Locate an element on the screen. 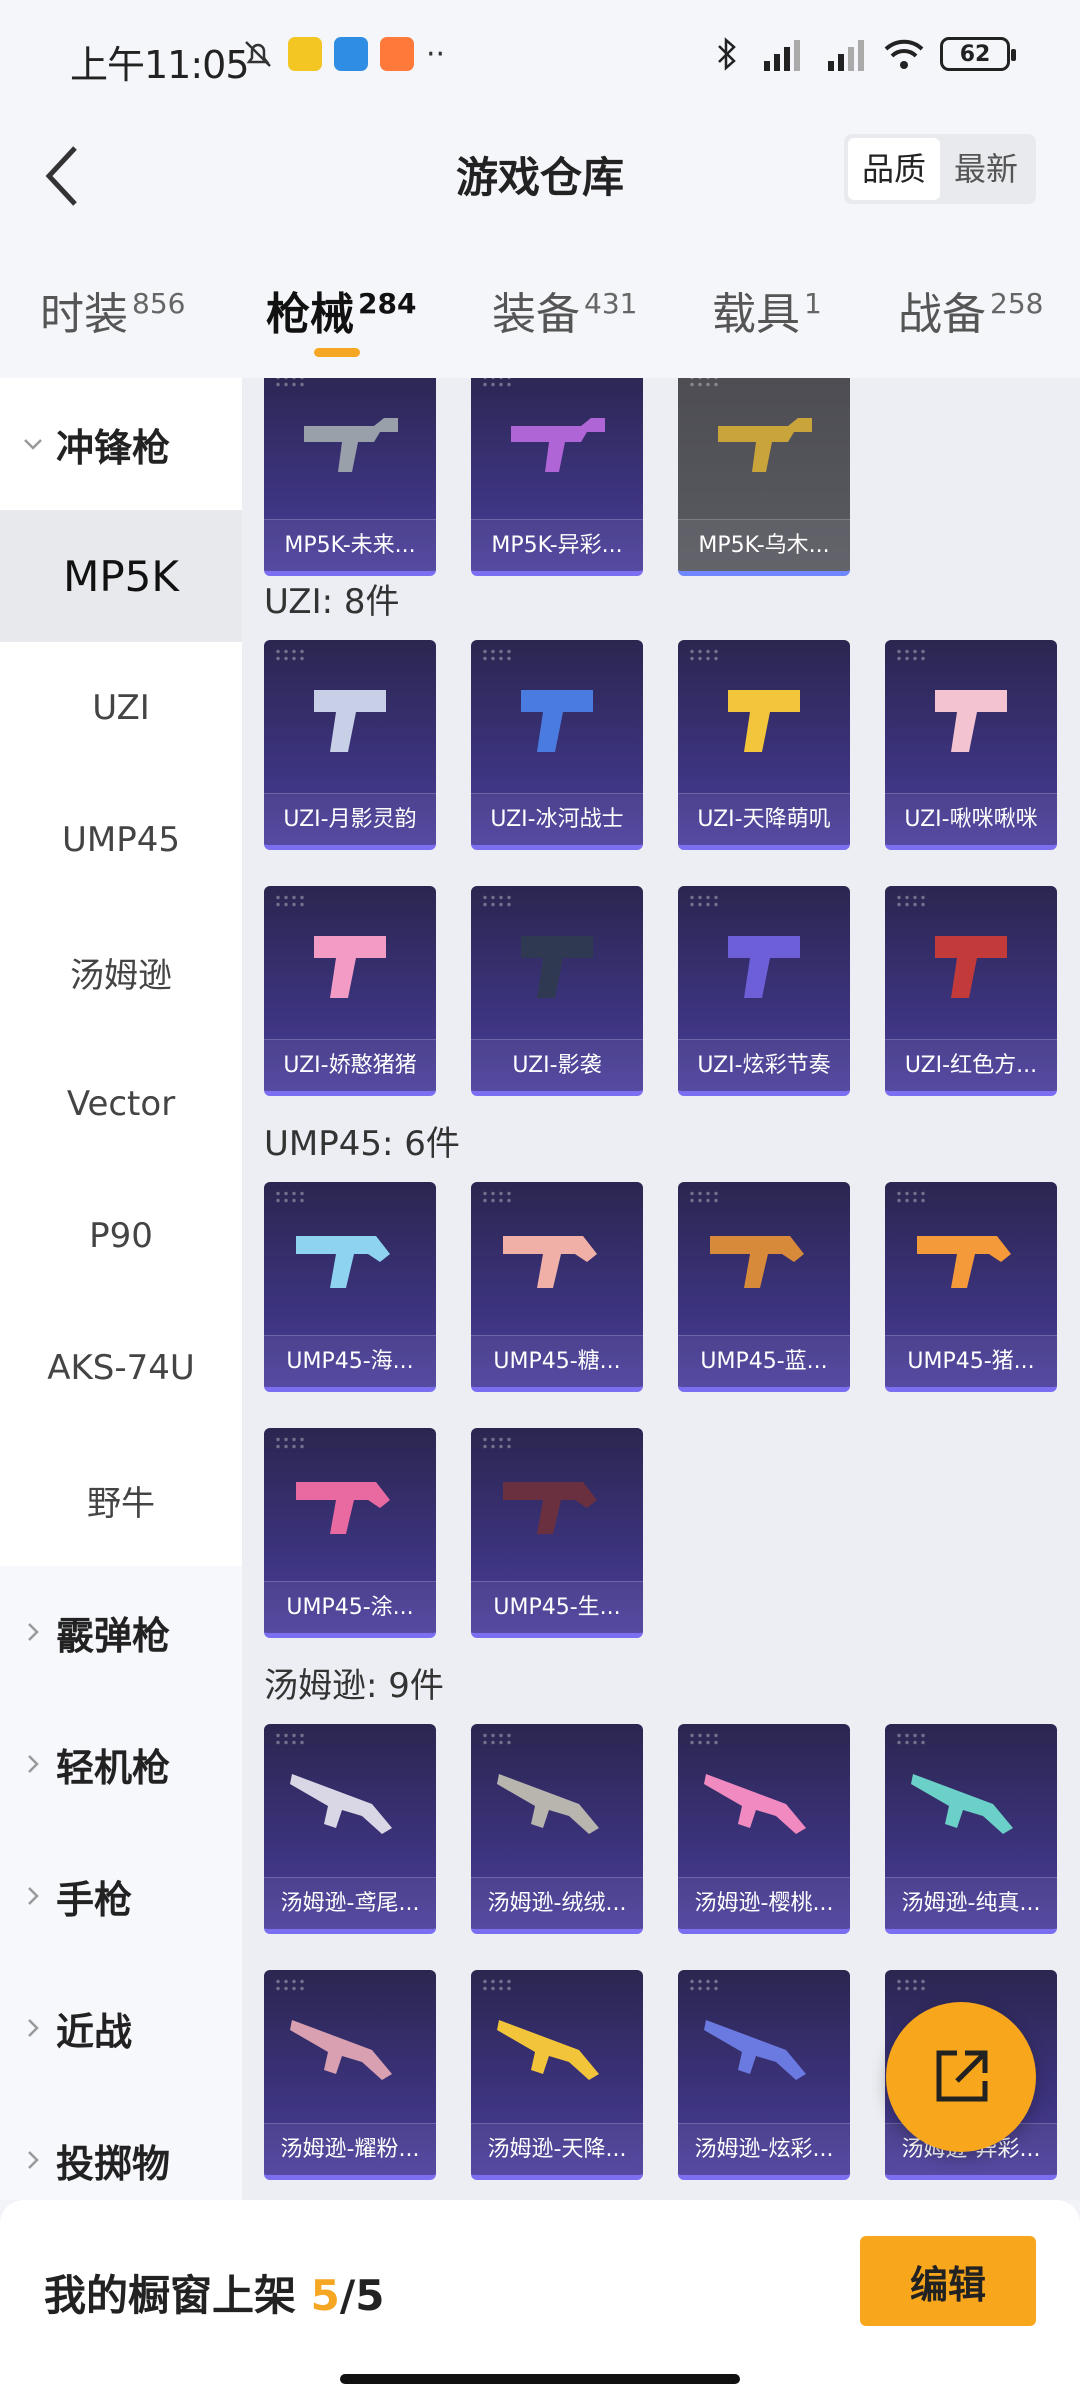  more-notifications-icon: ·· is located at coordinates (436, 54).